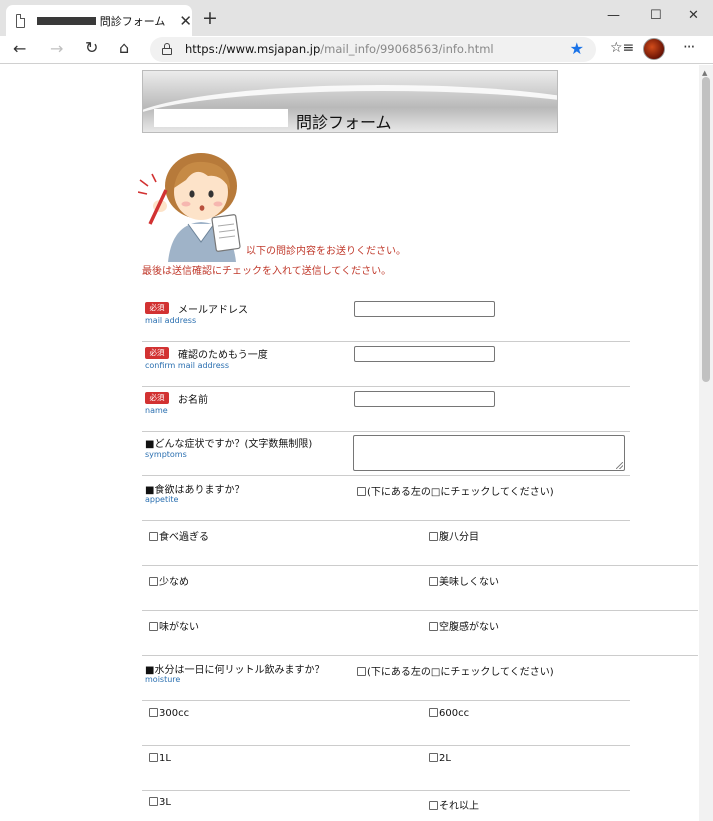 The image size is (713, 821). I want to click on resize-grip-icon, so click(619, 465).